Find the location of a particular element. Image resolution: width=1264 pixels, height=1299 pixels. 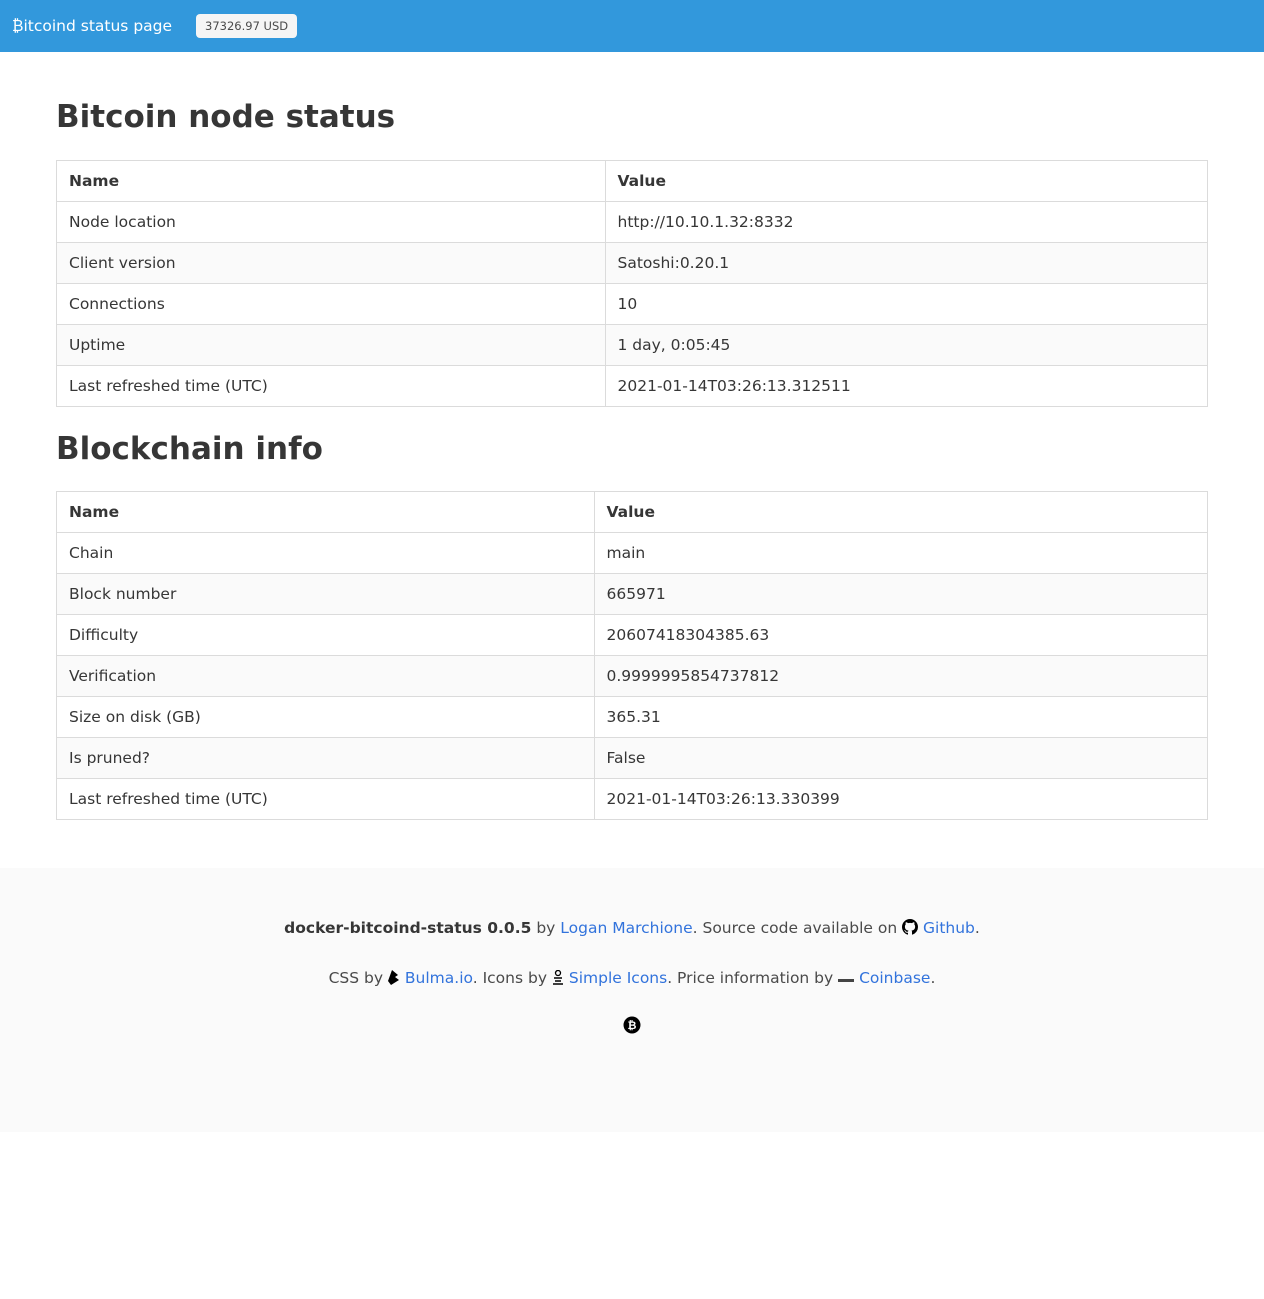

table-row: Verification 0.9999995854737812 is located at coordinates (632, 676).